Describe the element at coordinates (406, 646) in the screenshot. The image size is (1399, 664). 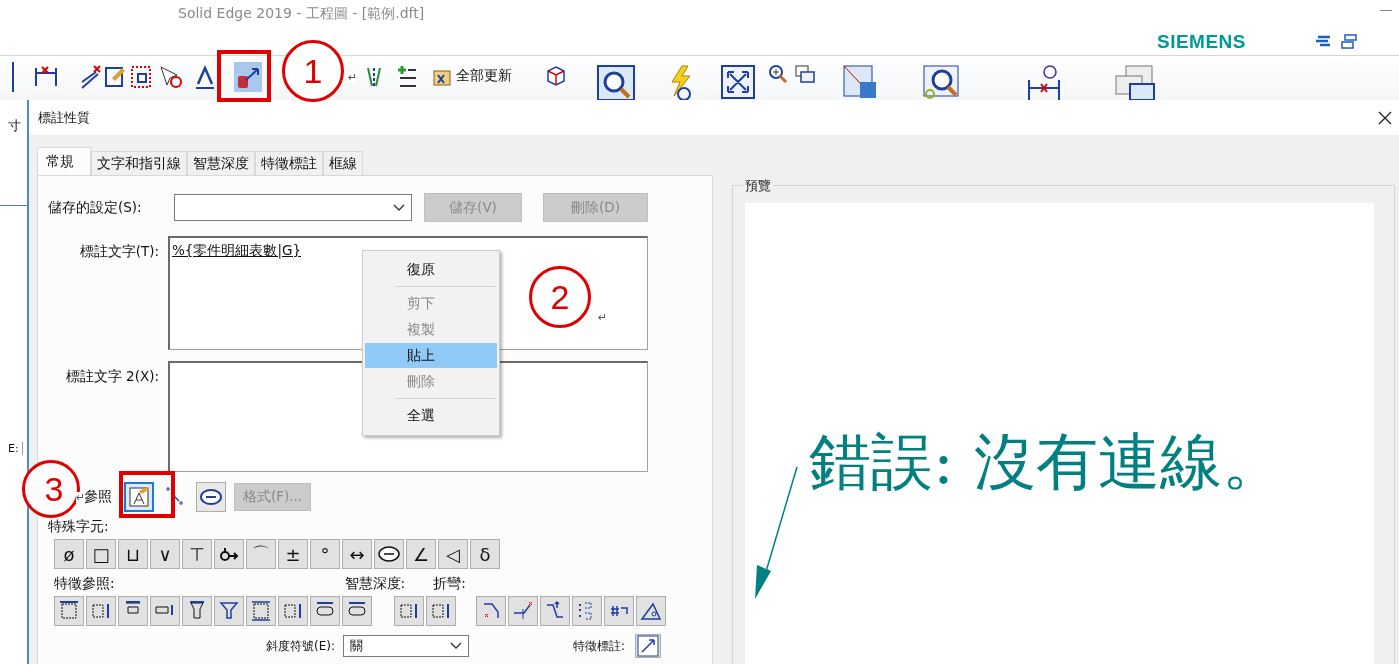
I see `slope-symbol-dropdown: 關` at that location.